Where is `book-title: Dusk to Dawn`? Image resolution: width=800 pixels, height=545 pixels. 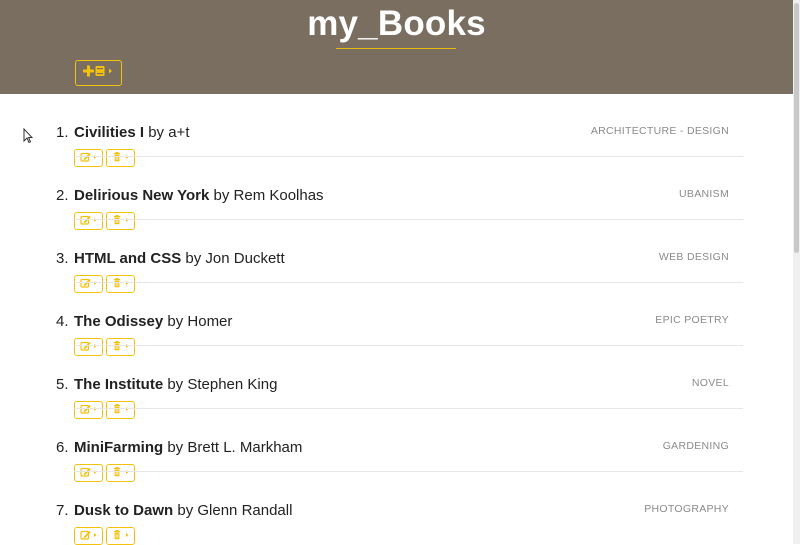
book-title: Dusk to Dawn is located at coordinates (124, 510).